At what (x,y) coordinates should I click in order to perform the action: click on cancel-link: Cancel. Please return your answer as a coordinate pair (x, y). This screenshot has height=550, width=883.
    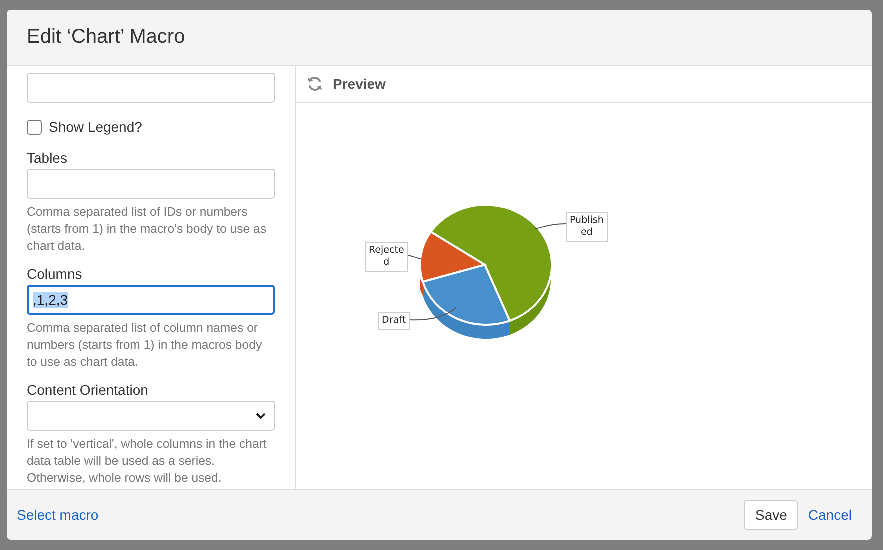
    Looking at the image, I should click on (830, 515).